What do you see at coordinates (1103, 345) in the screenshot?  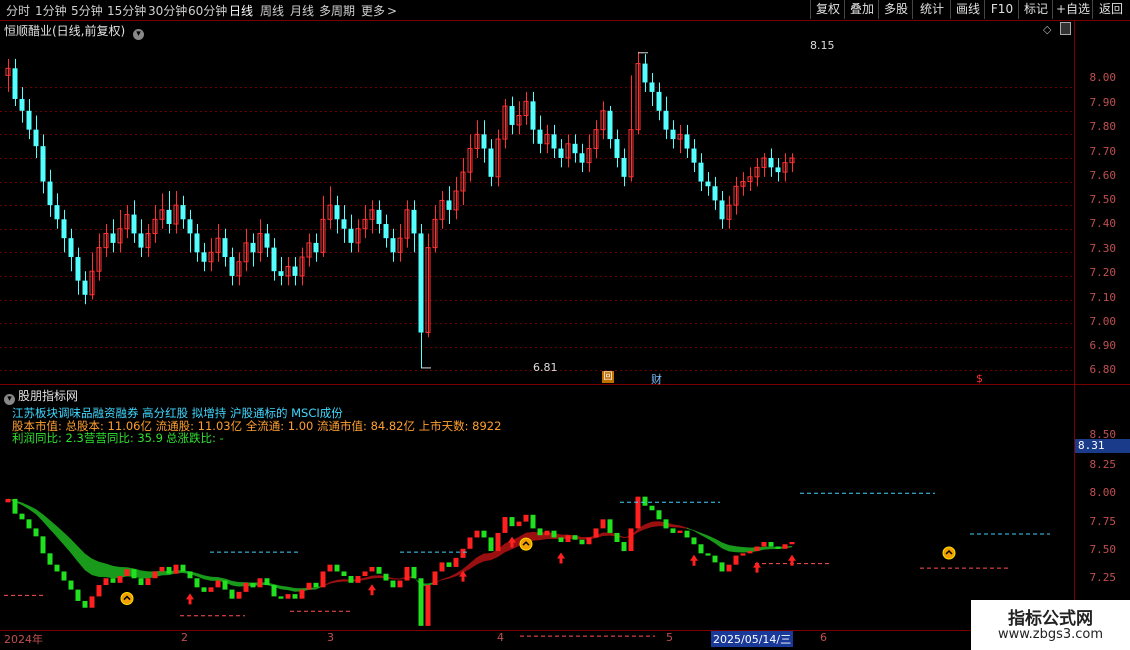 I see `price-tick: 6.90` at bounding box center [1103, 345].